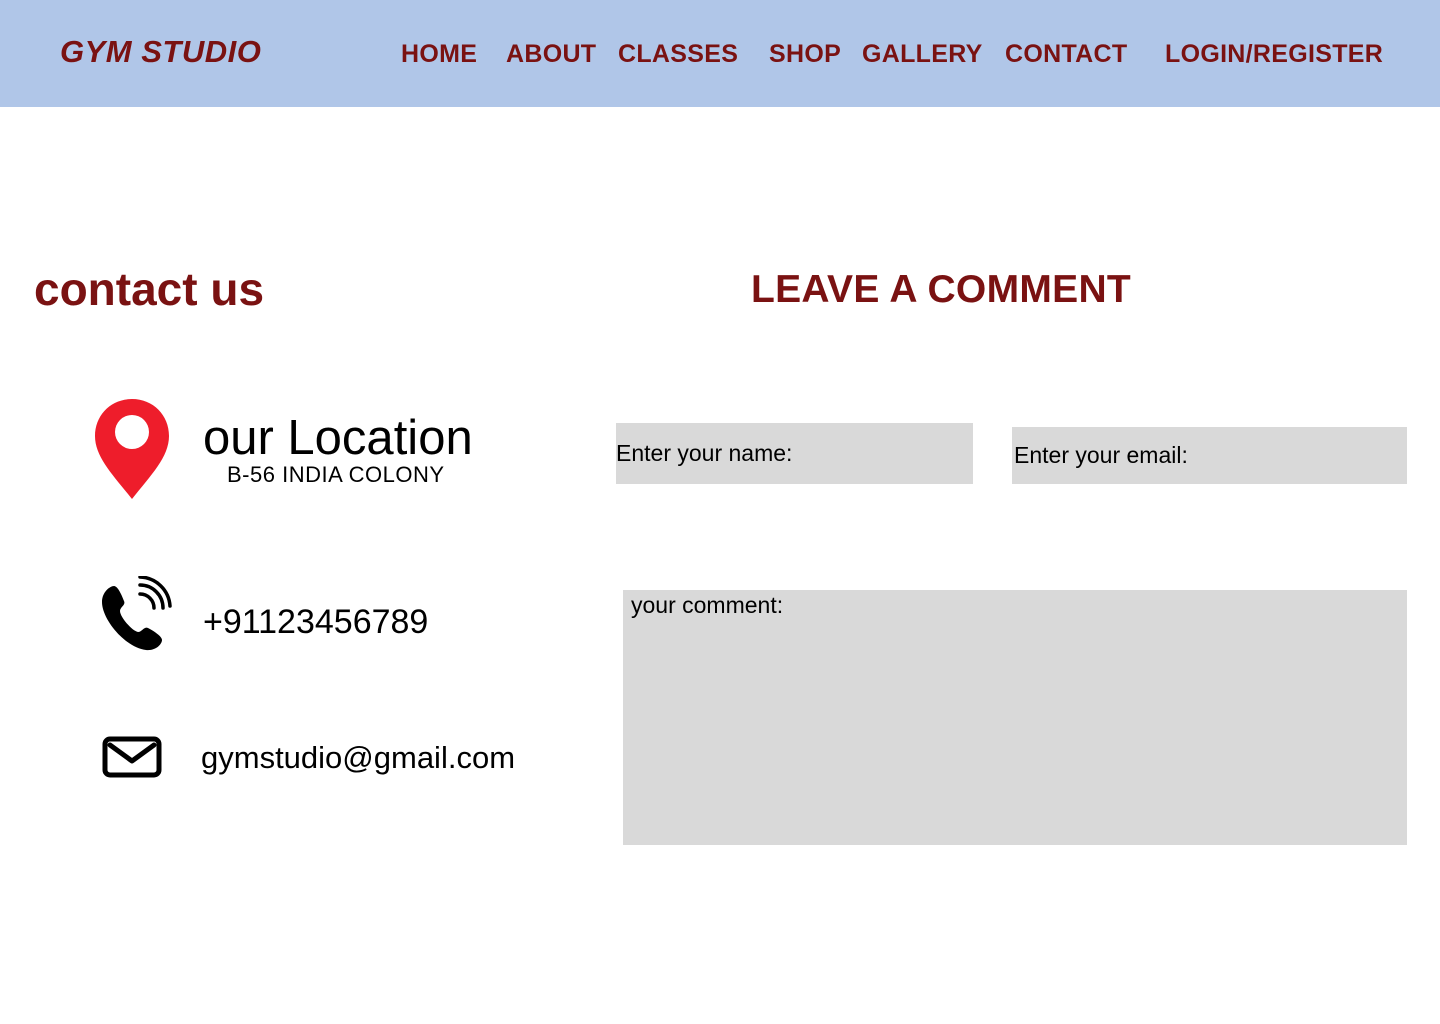 This screenshot has height=1024, width=1440. Describe the element at coordinates (805, 54) in the screenshot. I see `nav-shop: SHOP` at that location.